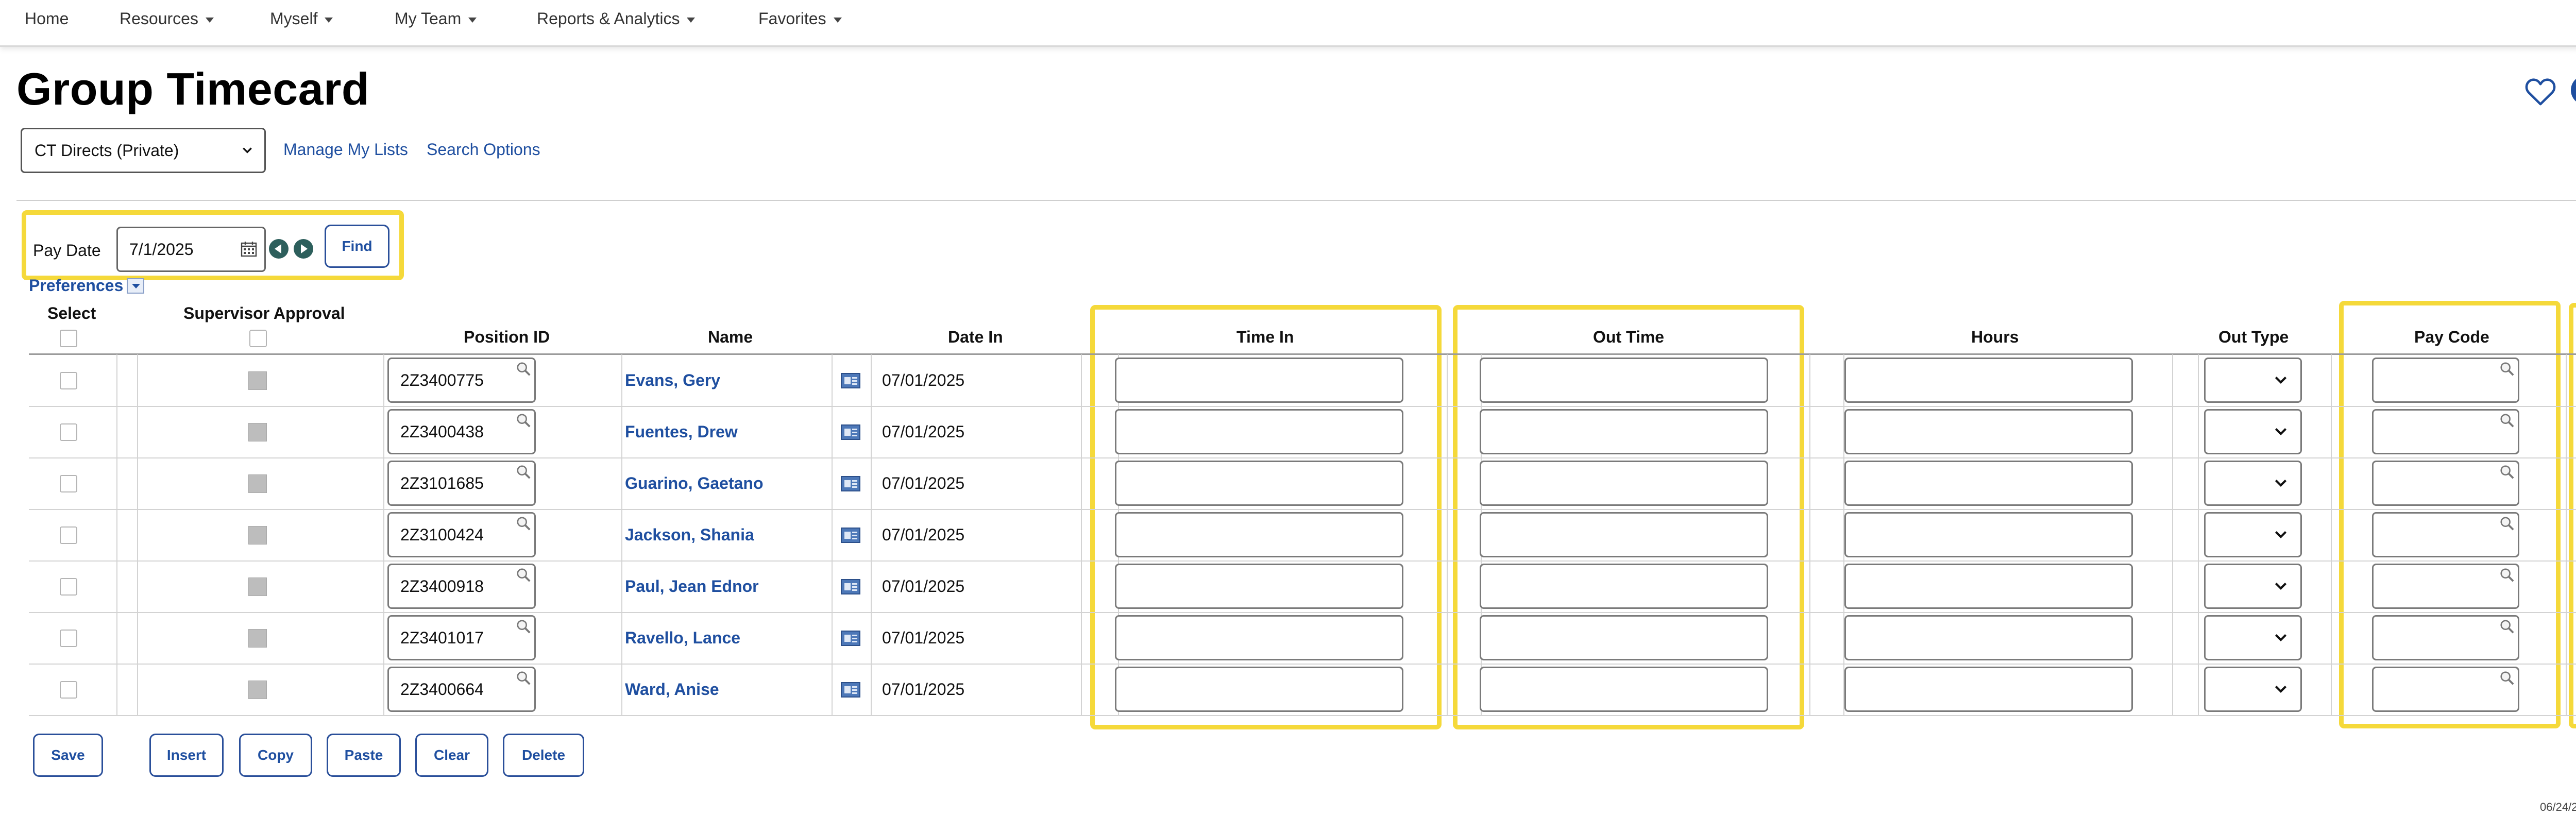 Image resolution: width=2576 pixels, height=833 pixels. What do you see at coordinates (47, 18) in the screenshot?
I see `nav-home: Home` at bounding box center [47, 18].